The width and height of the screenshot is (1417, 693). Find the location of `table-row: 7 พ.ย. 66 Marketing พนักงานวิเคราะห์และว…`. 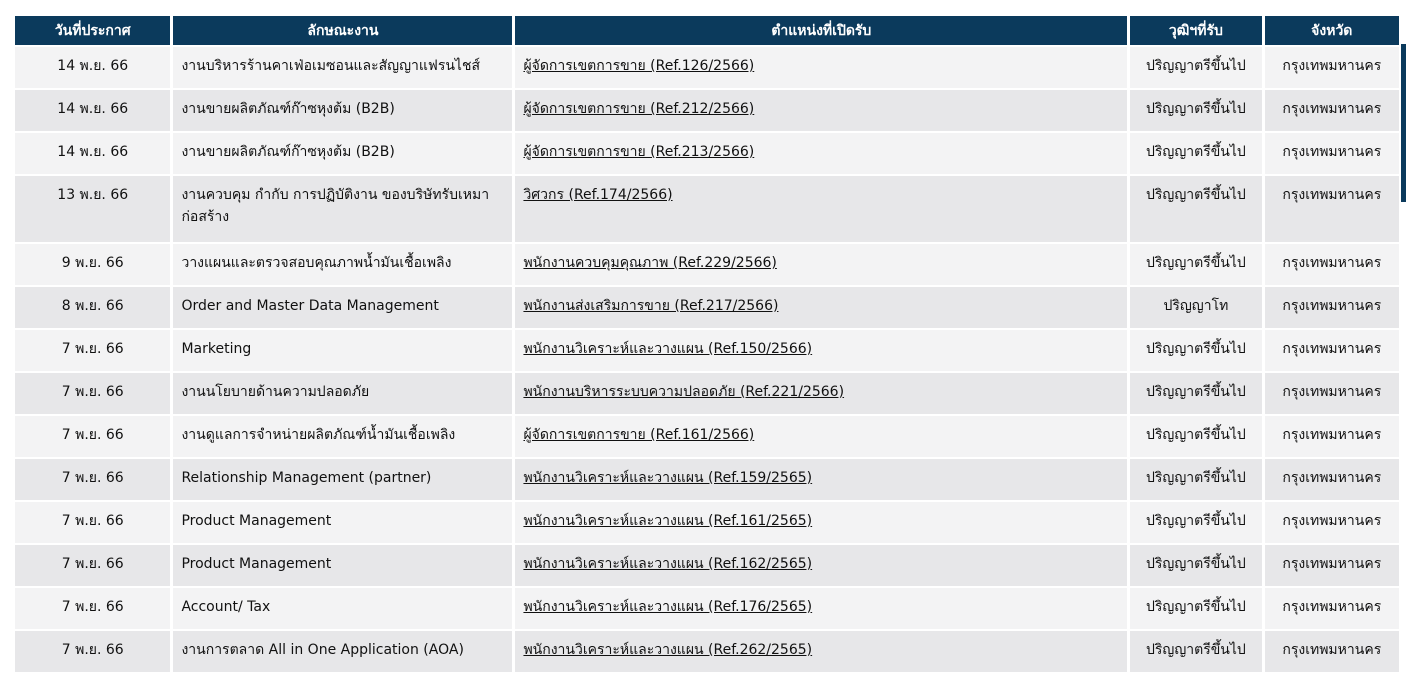

table-row: 7 พ.ย. 66 Marketing พนักงานวิเคราะห์และว… is located at coordinates (707, 350).